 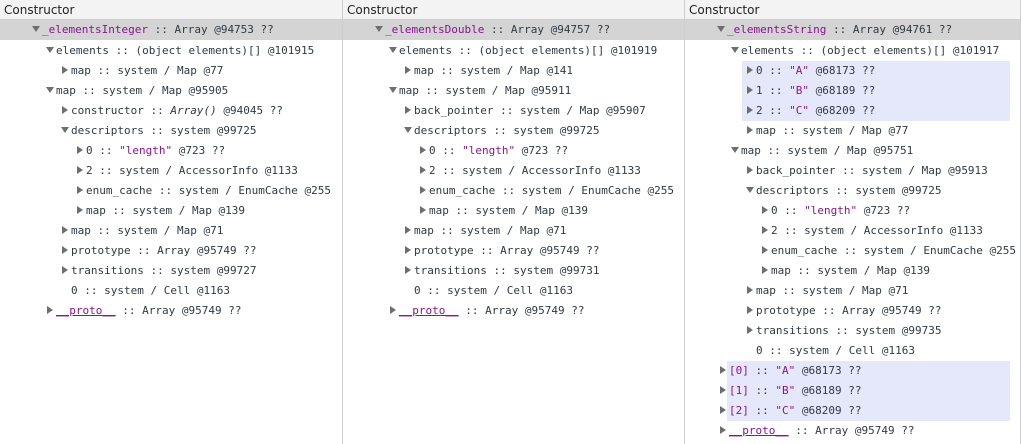 What do you see at coordinates (171, 91) in the screenshot?
I see `tree-row: map :: system / Map @95905` at bounding box center [171, 91].